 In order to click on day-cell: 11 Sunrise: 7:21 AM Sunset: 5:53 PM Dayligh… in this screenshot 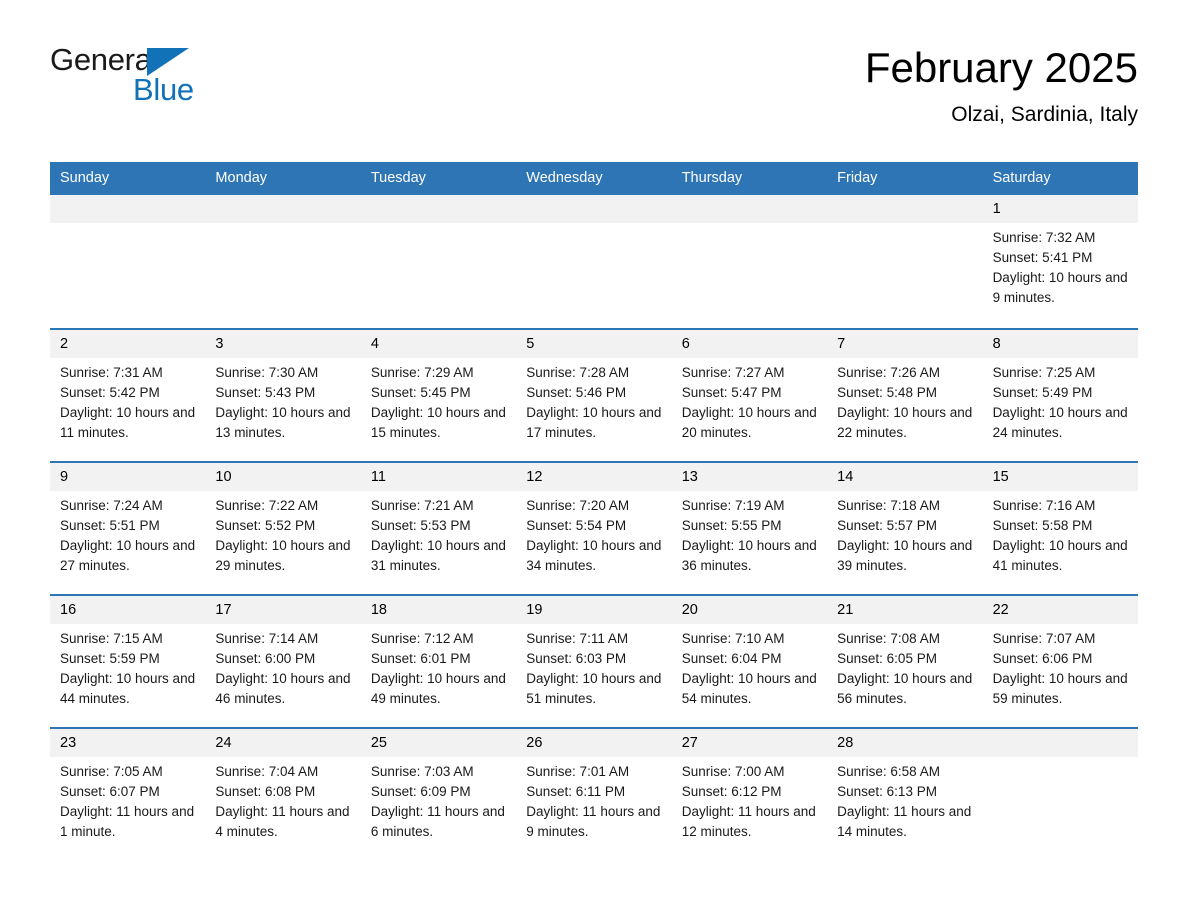, I will do `click(438, 528)`.